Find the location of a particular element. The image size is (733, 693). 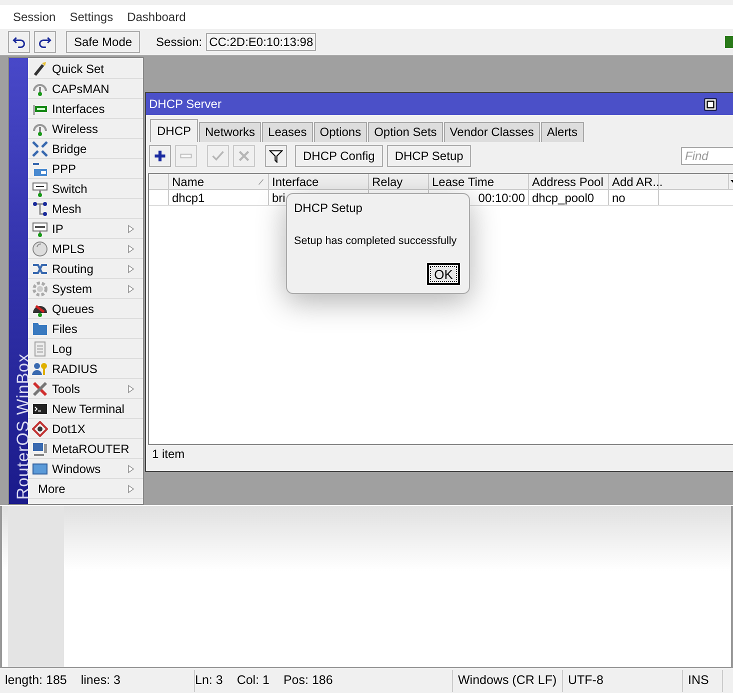

status-text: Pos: 186 is located at coordinates (308, 681).